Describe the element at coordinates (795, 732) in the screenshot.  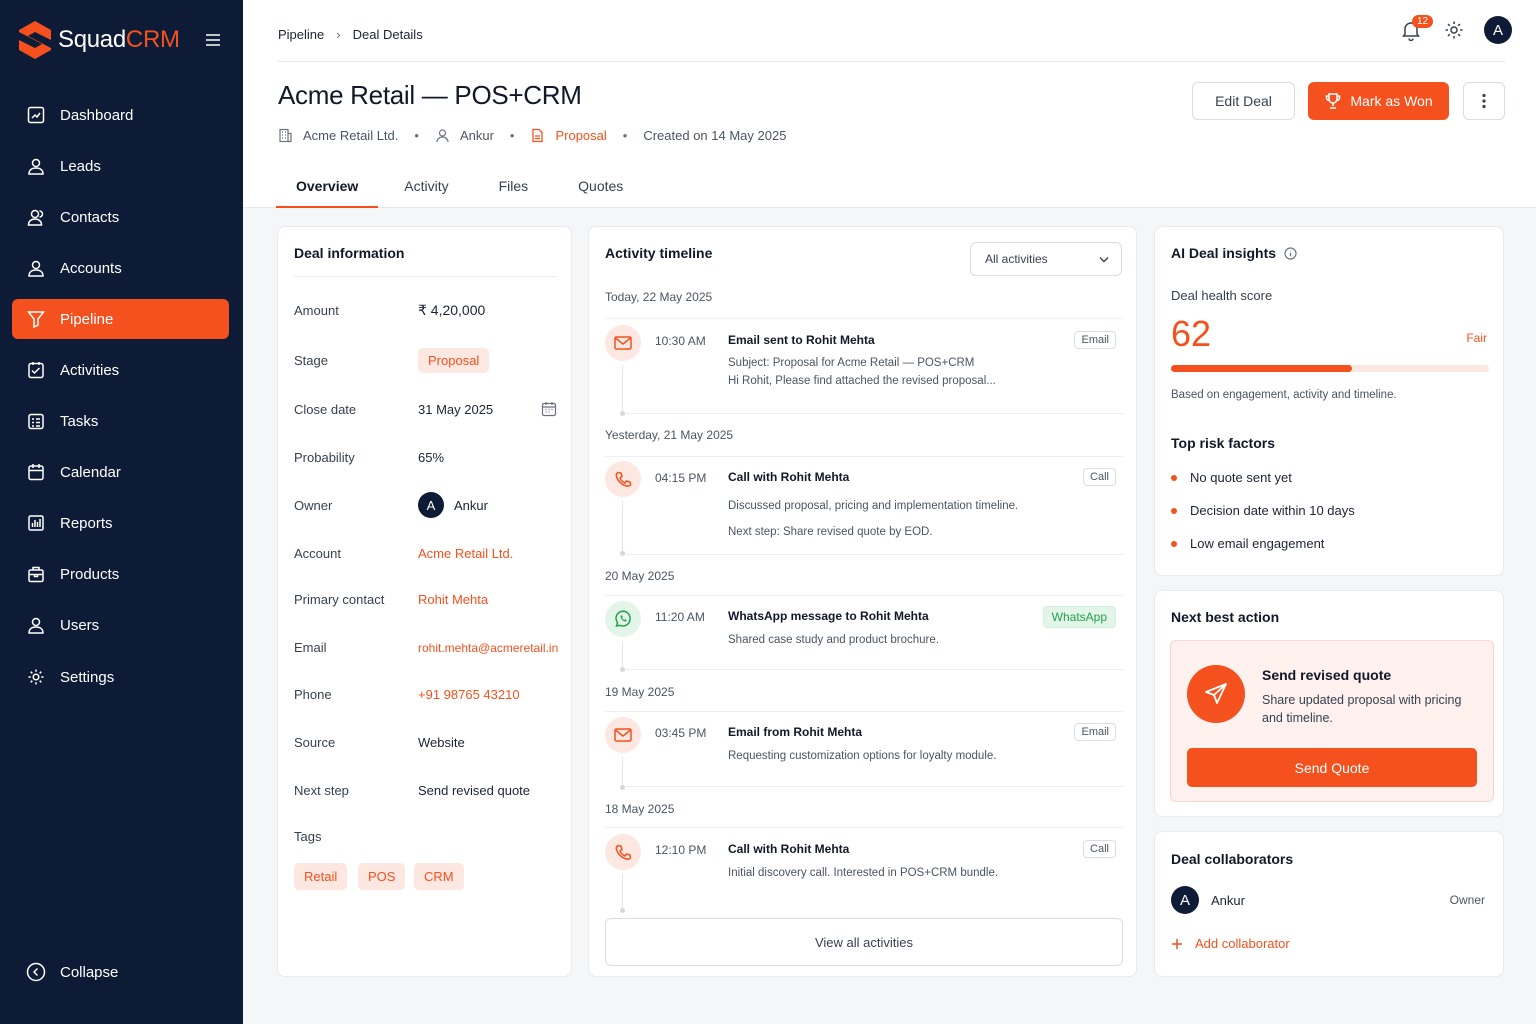
I see `activity-title: Email from Rohit Mehta` at that location.